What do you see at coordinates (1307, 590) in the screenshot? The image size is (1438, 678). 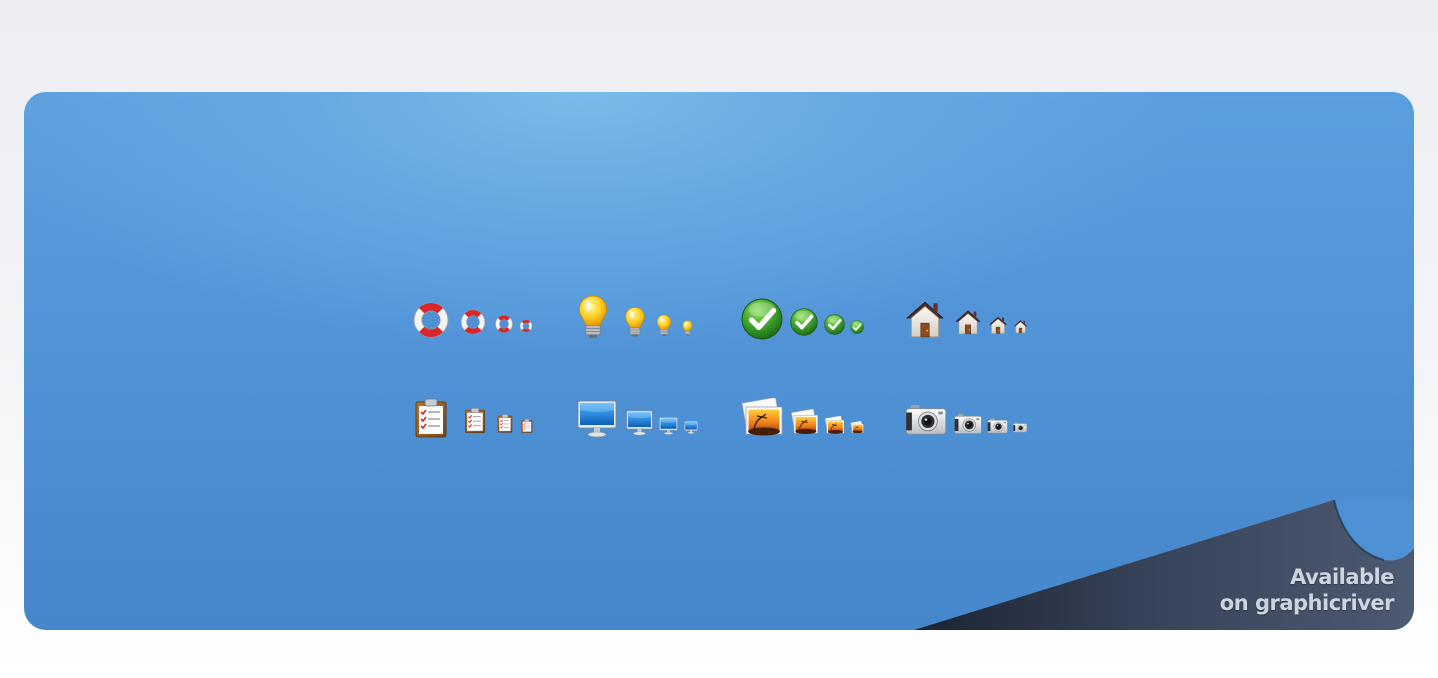 I see `available-on-graphicriver-link: Available on graphicriver` at bounding box center [1307, 590].